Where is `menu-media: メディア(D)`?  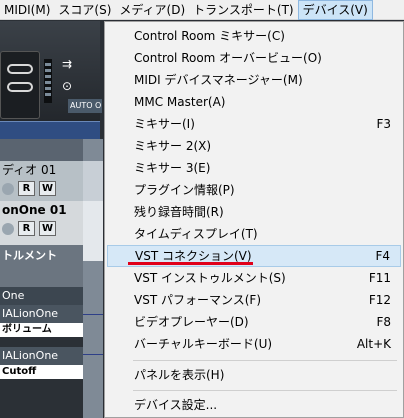
menu-media: メディア(D) is located at coordinates (152, 10).